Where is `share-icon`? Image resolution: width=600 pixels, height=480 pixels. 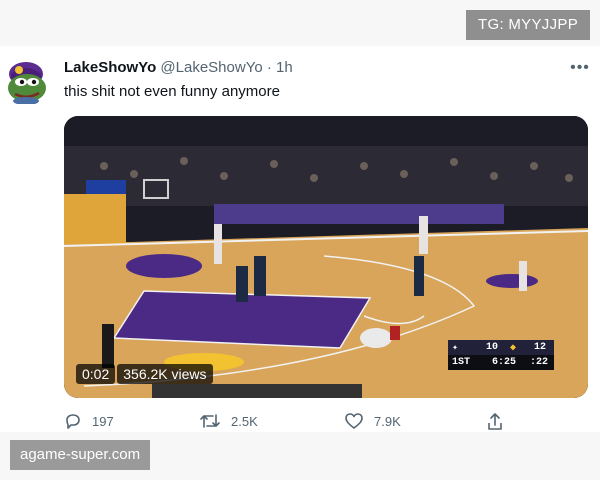
share-icon is located at coordinates (495, 421).